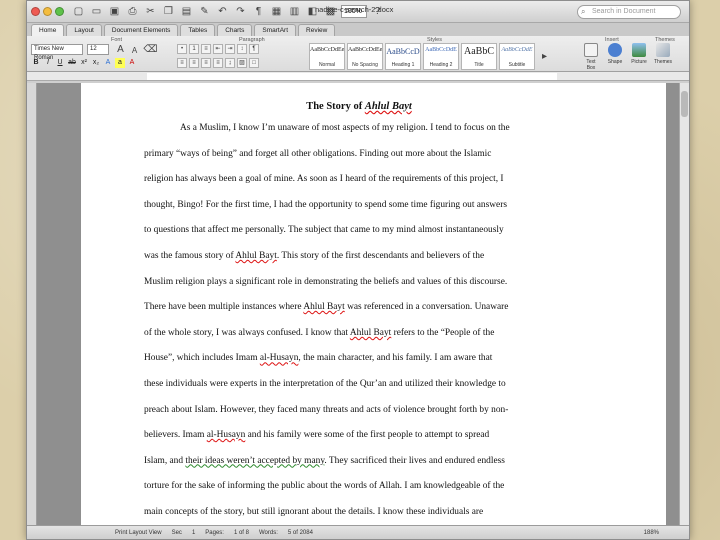 The width and height of the screenshot is (720, 540). What do you see at coordinates (198, 30) in the screenshot?
I see `tab-tables: Tables` at bounding box center [198, 30].